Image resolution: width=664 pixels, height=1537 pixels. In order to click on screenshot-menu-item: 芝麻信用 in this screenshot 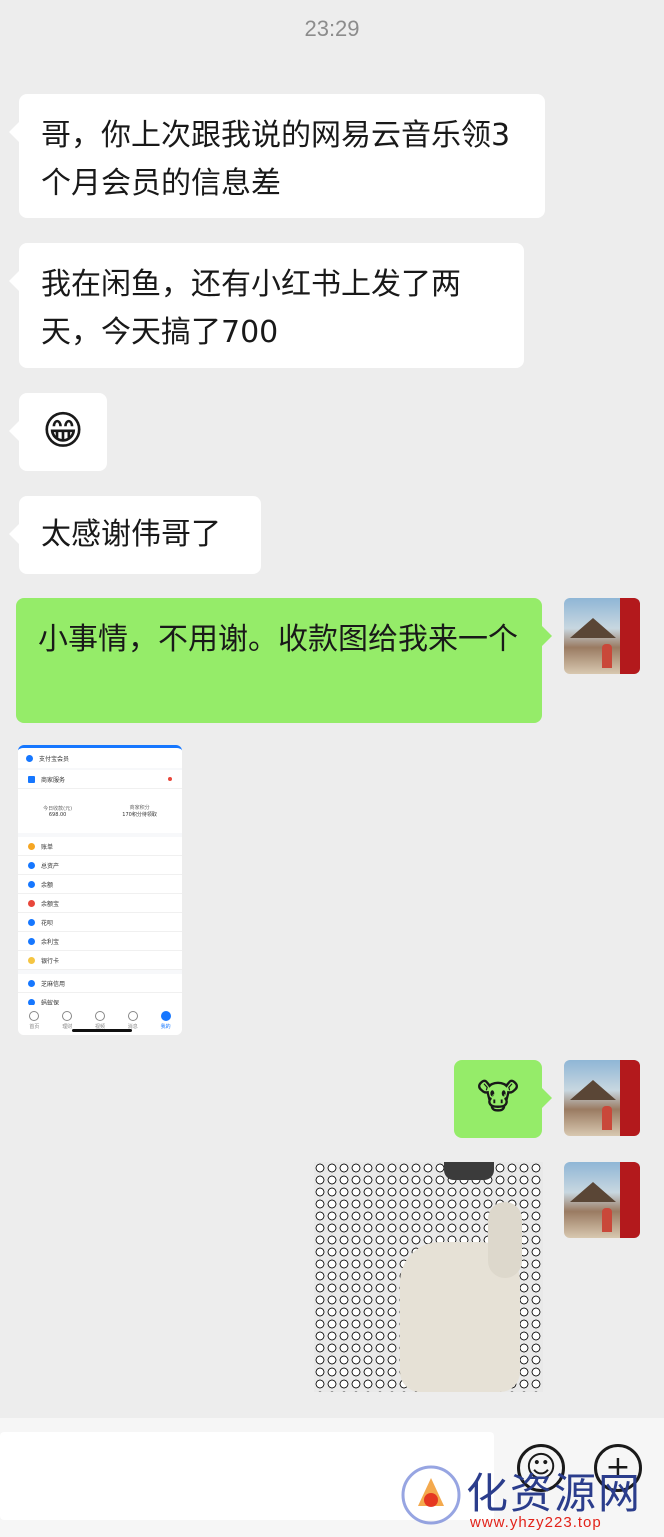, I will do `click(100, 983)`.